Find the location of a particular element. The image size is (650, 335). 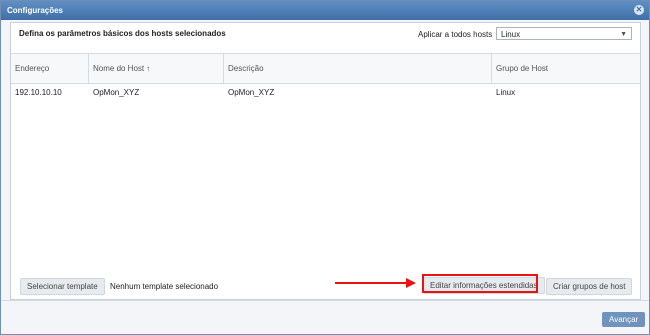

column-header-address: Endereço is located at coordinates (50, 68).